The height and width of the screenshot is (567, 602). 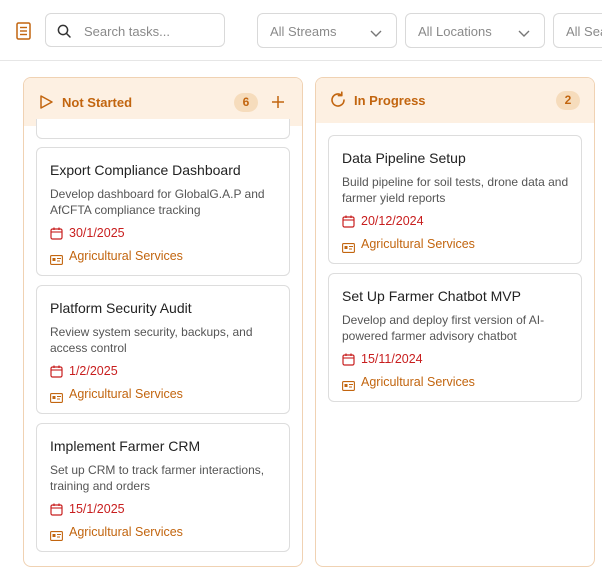 What do you see at coordinates (404, 158) in the screenshot?
I see `task-title: Data Pipeline Setup` at bounding box center [404, 158].